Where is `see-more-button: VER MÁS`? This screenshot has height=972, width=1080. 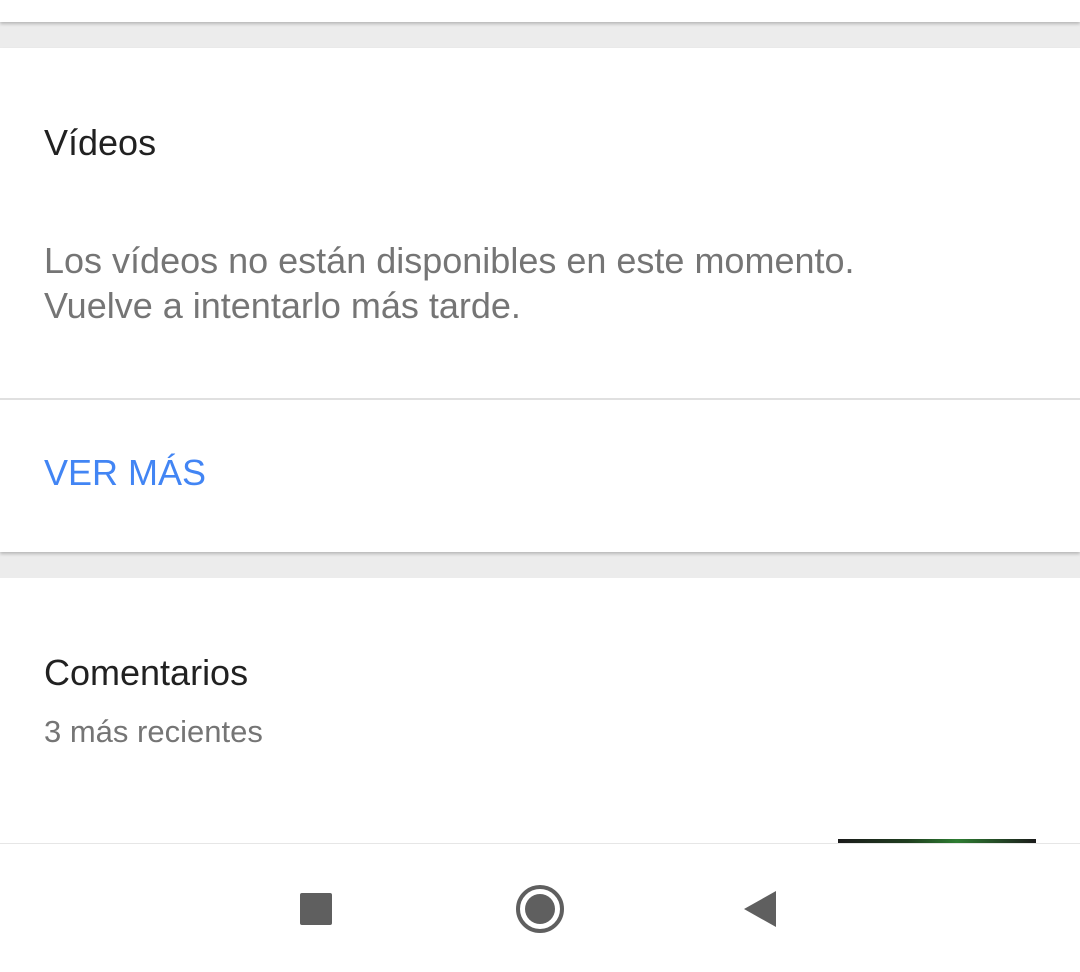
see-more-button: VER MÁS is located at coordinates (125, 473).